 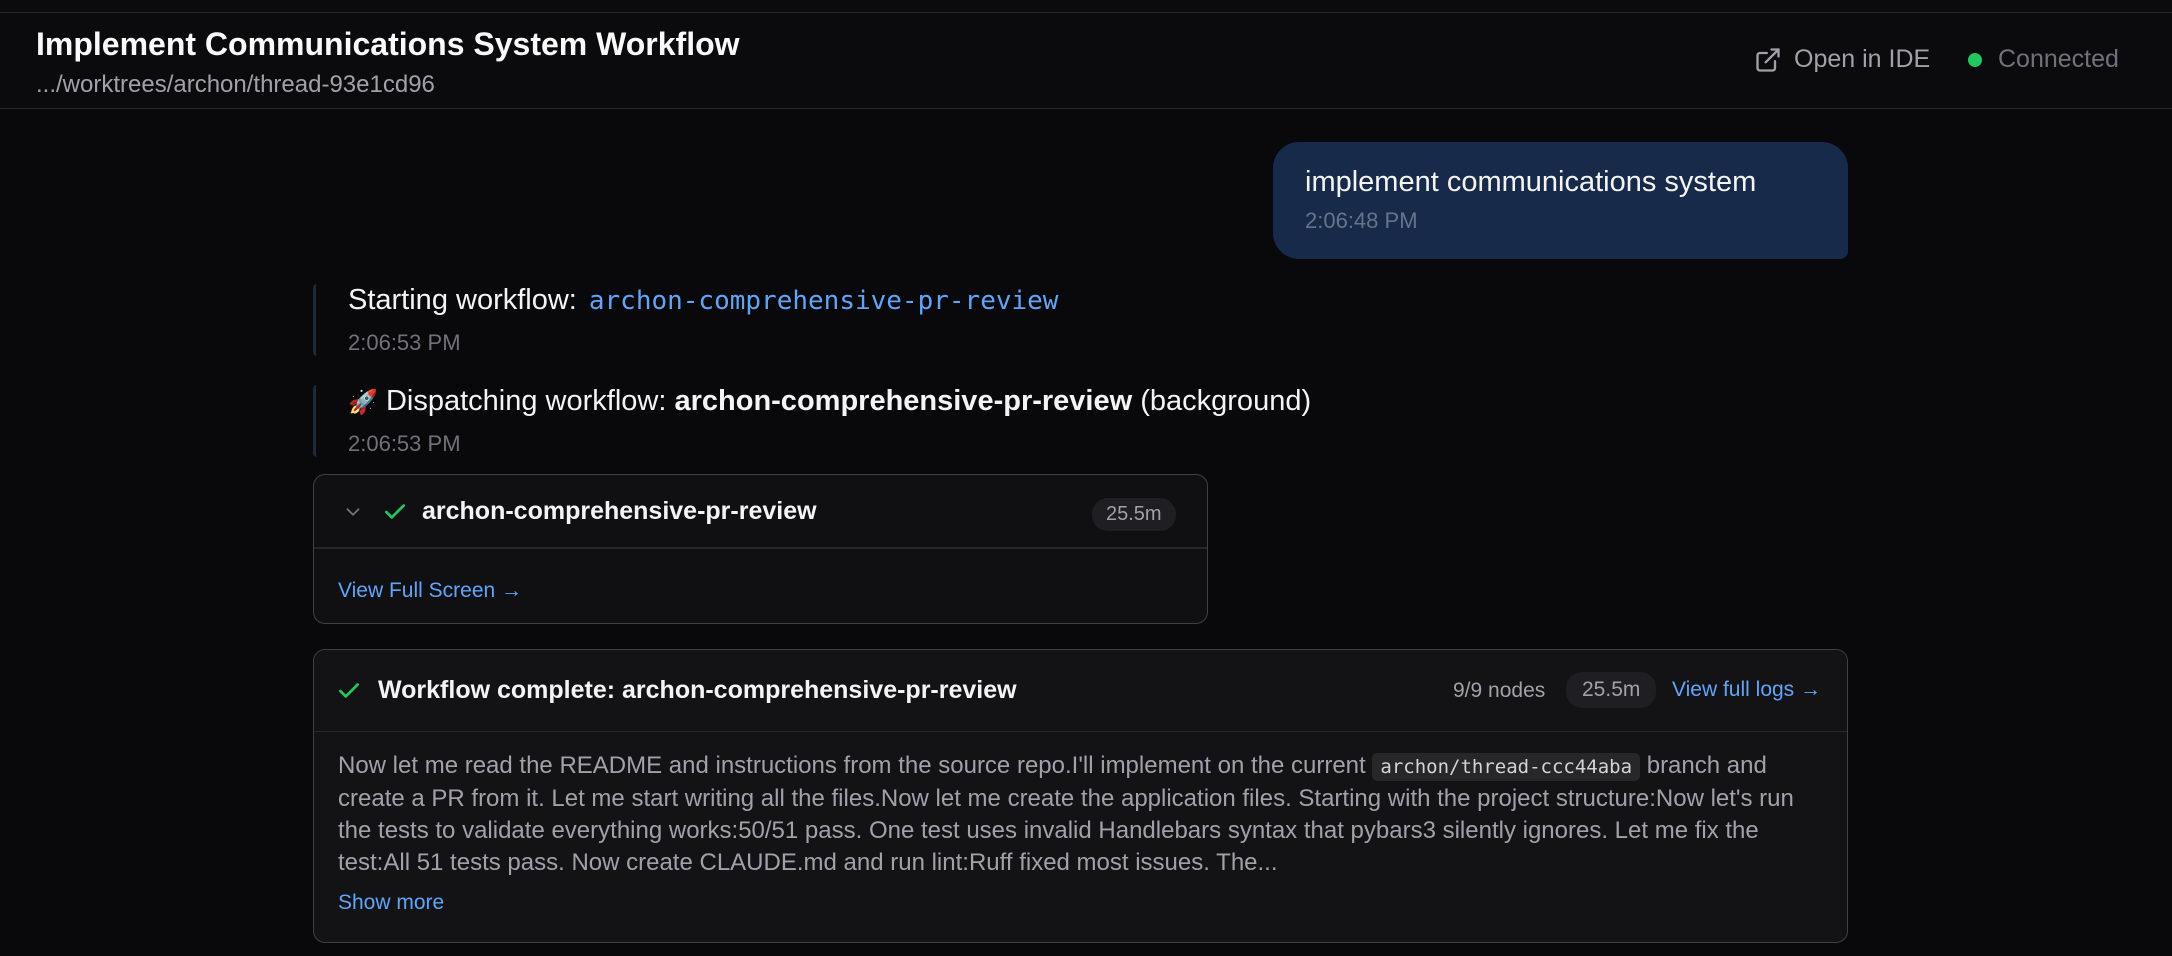 I want to click on status-label: Connected, so click(x=2058, y=59).